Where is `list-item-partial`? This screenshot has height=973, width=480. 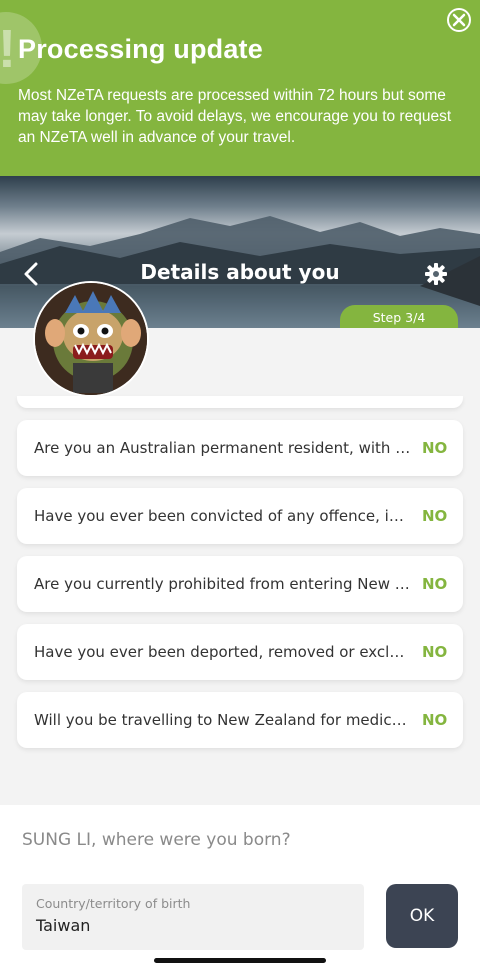 list-item-partial is located at coordinates (240, 402).